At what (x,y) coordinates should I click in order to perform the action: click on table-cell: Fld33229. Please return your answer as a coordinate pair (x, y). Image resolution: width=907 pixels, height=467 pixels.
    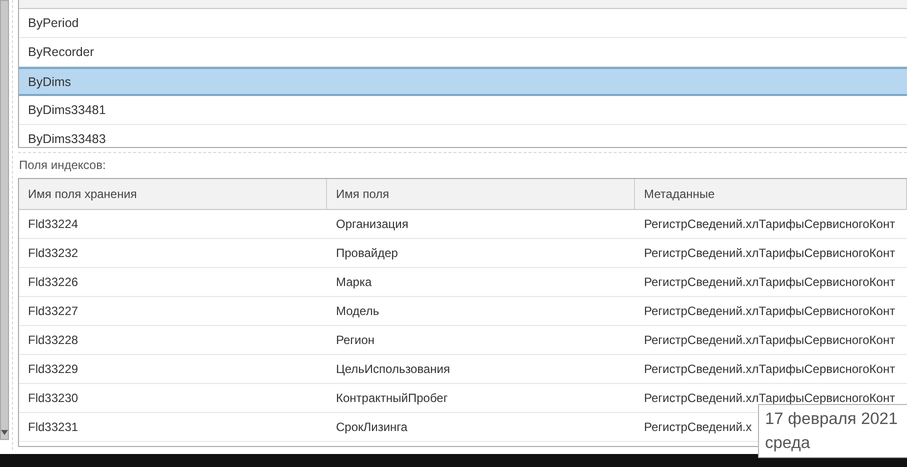
    Looking at the image, I should click on (53, 369).